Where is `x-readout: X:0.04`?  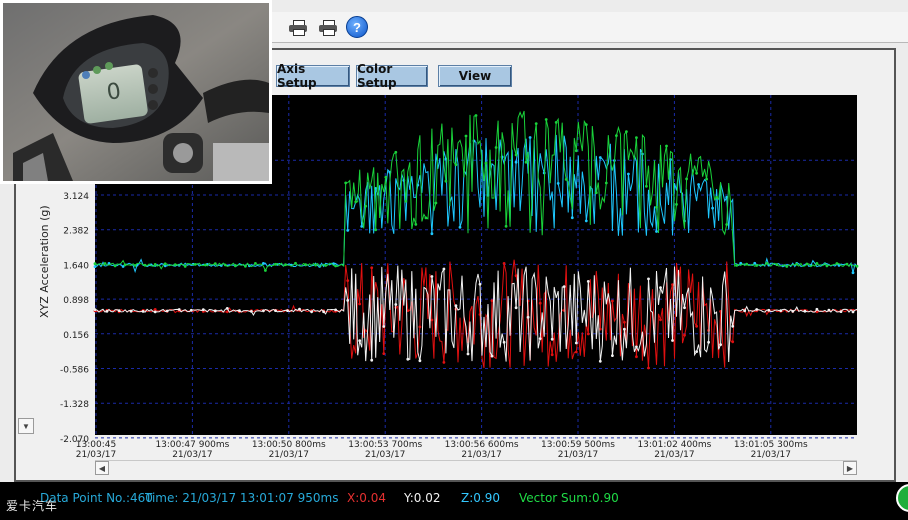
x-readout: X:0.04 is located at coordinates (366, 498).